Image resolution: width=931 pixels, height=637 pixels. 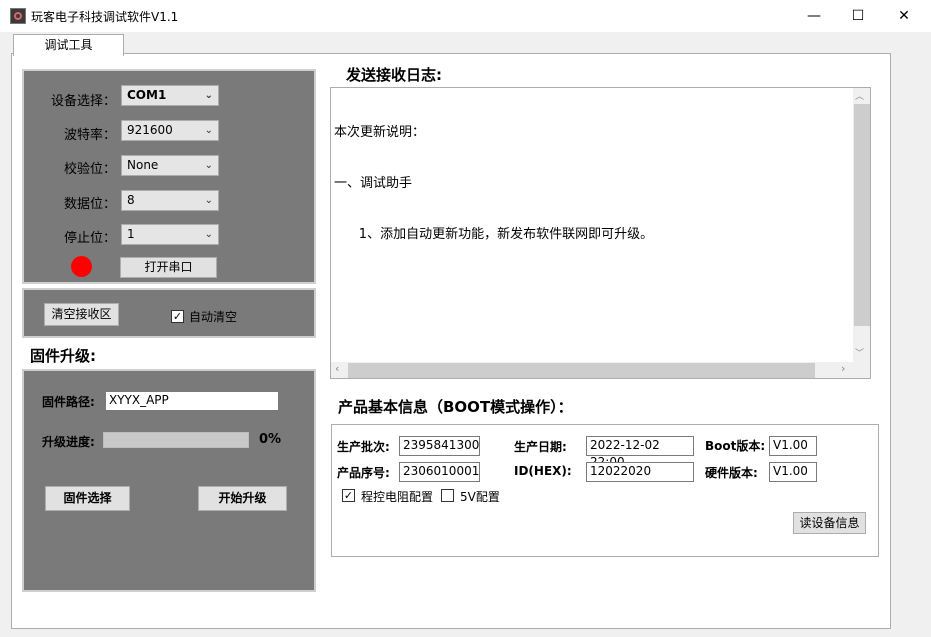 I want to click on log-line: 一、调试助手, so click(x=373, y=183).